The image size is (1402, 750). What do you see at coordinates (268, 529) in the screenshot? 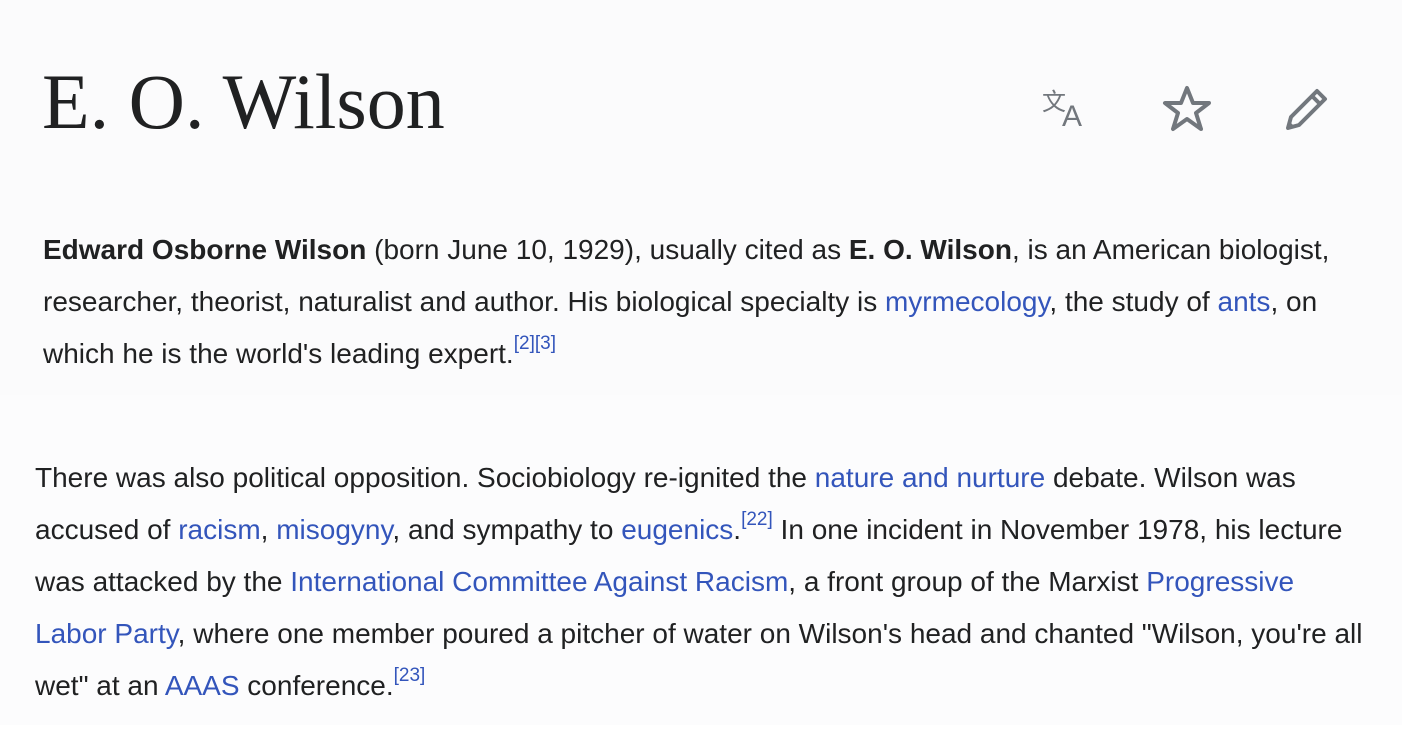
I see `body-text: ,` at bounding box center [268, 529].